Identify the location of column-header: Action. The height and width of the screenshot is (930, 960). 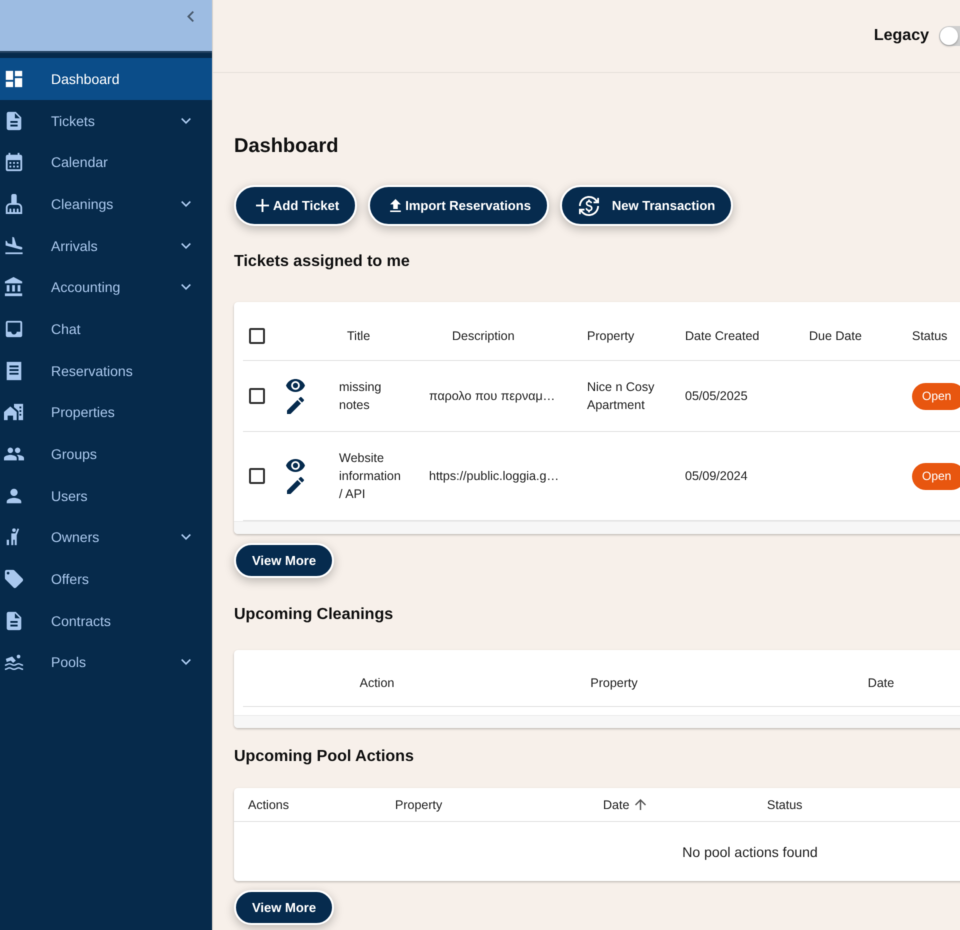
(377, 683).